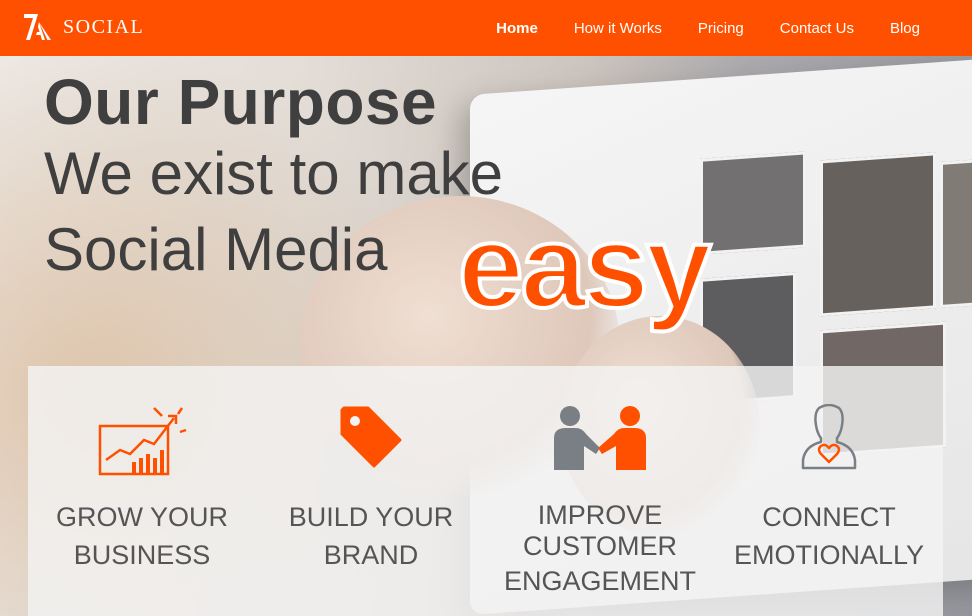  Describe the element at coordinates (241, 102) in the screenshot. I see `hero-title: Our Purpose` at that location.